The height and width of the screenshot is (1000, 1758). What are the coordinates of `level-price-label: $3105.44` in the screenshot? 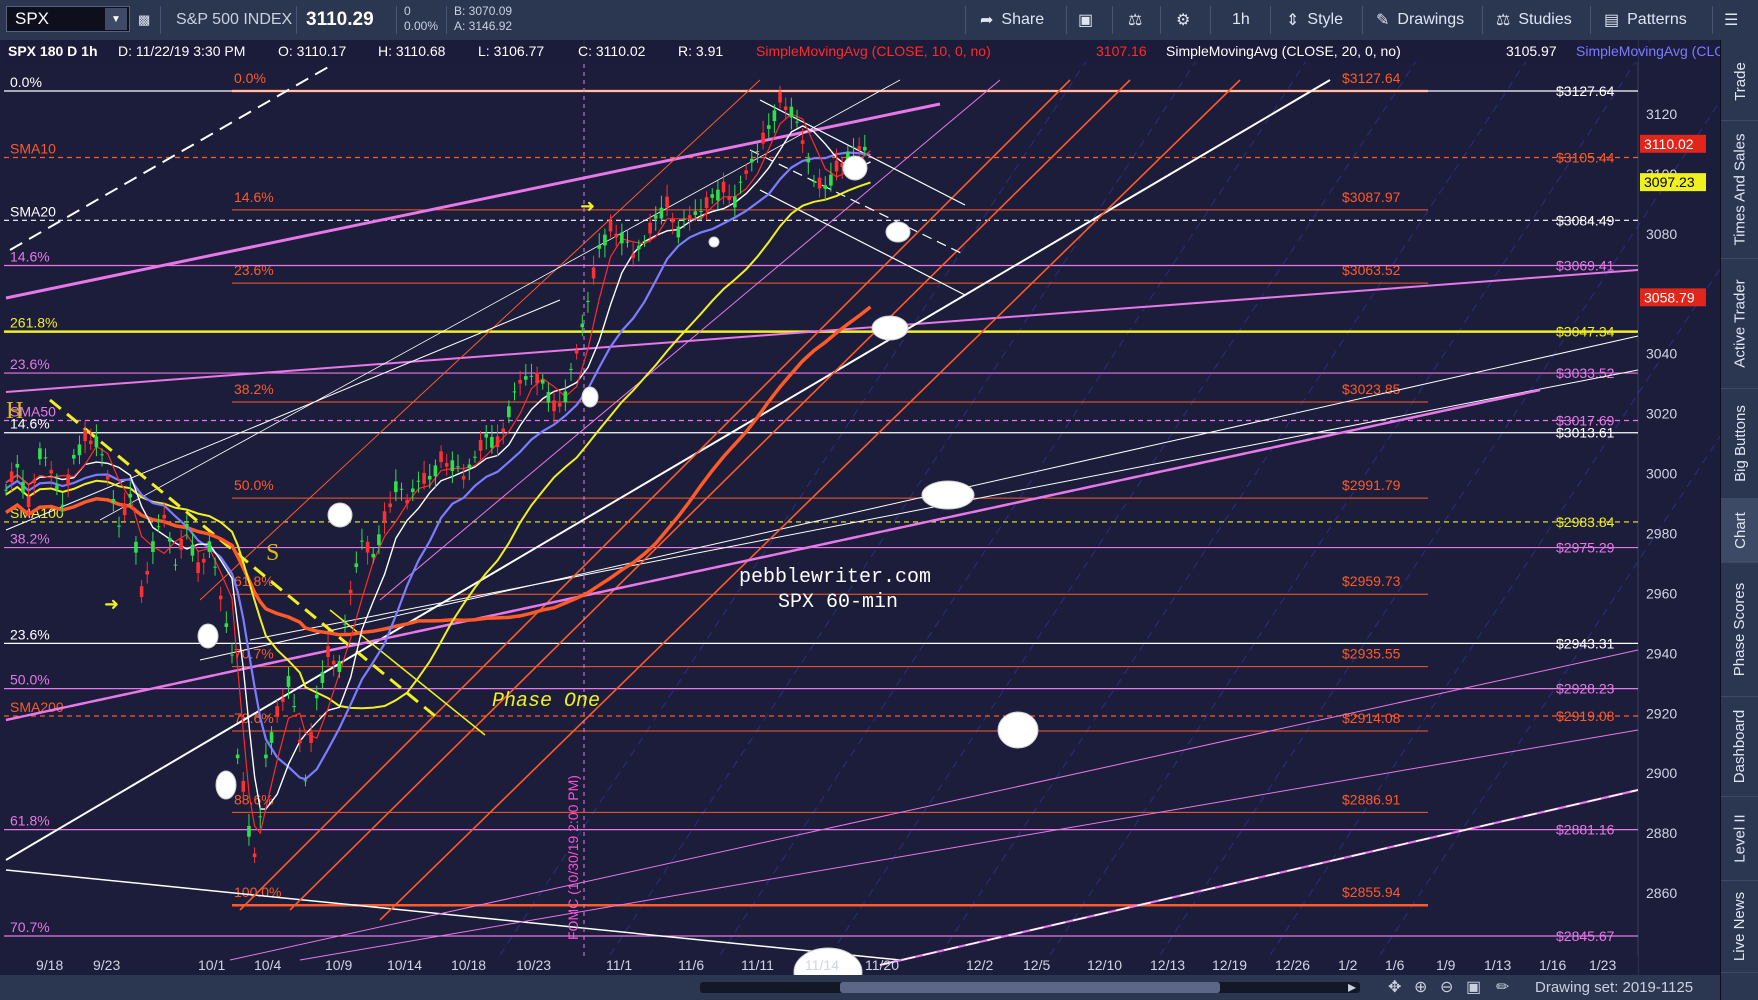 It's located at (1585, 158).